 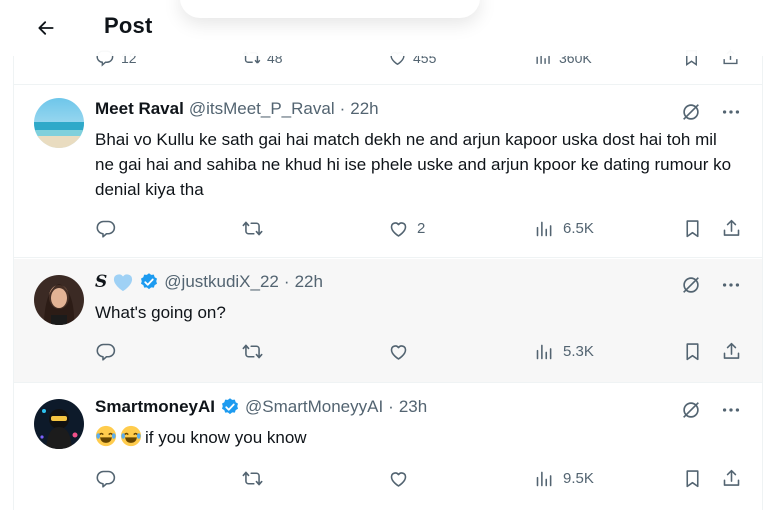 I want to click on post-actions: 5.3K, so click(x=388, y=356).